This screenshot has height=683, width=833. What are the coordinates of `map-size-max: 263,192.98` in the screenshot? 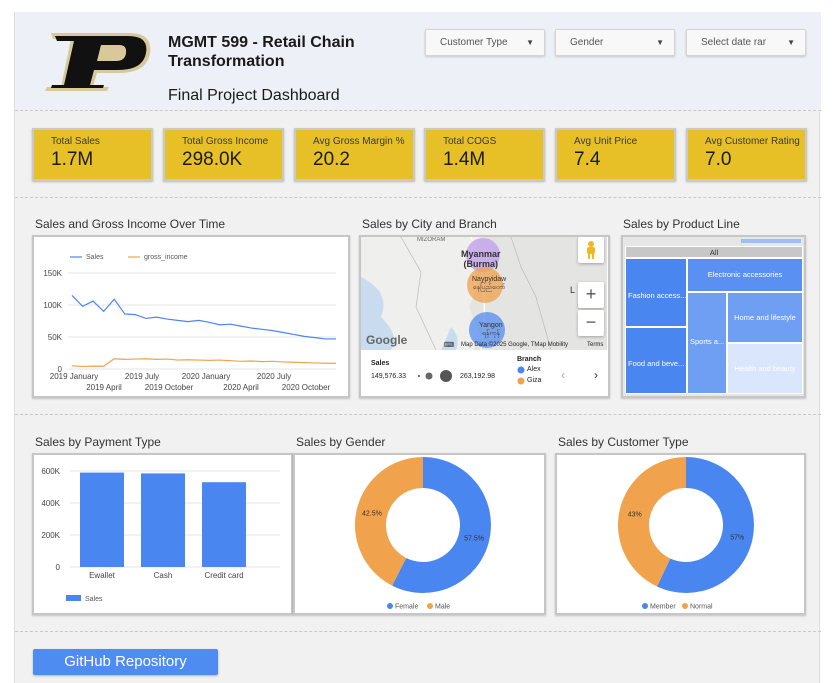 It's located at (478, 376).